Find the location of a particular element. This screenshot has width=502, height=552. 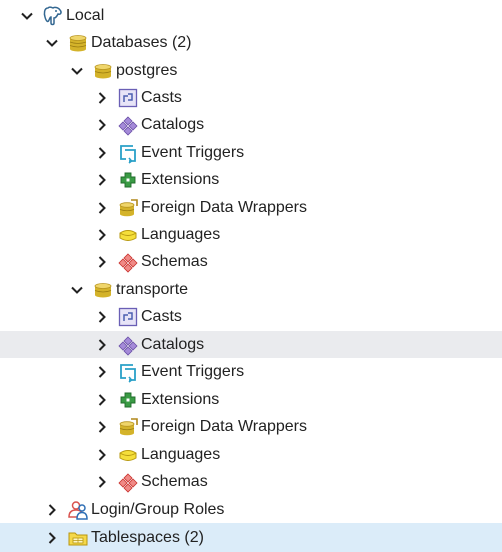

tree-node-login-group-roles: Login/Group Roles is located at coordinates (251, 509).